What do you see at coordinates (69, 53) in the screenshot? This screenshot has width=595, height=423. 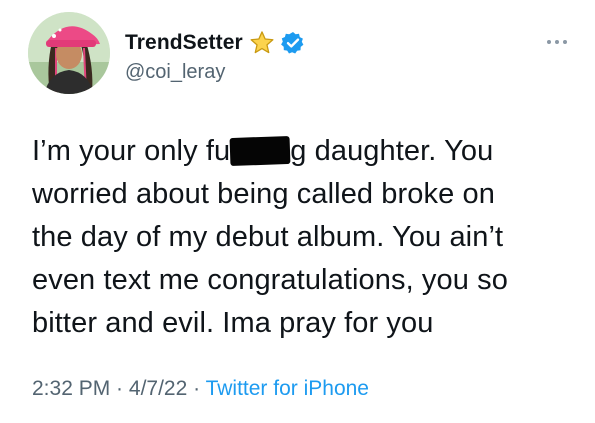 I see `avatar` at bounding box center [69, 53].